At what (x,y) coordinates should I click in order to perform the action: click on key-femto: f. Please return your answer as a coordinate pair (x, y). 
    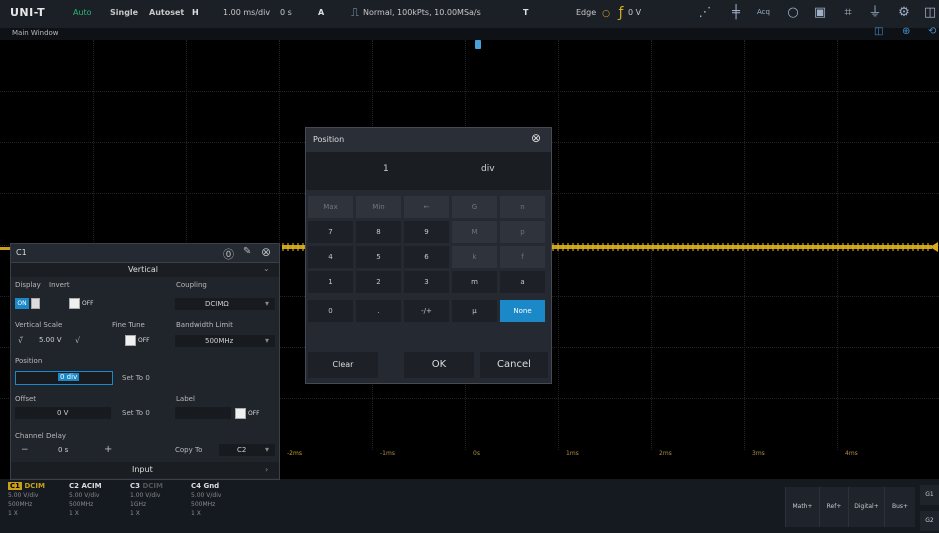
    Looking at the image, I should click on (522, 257).